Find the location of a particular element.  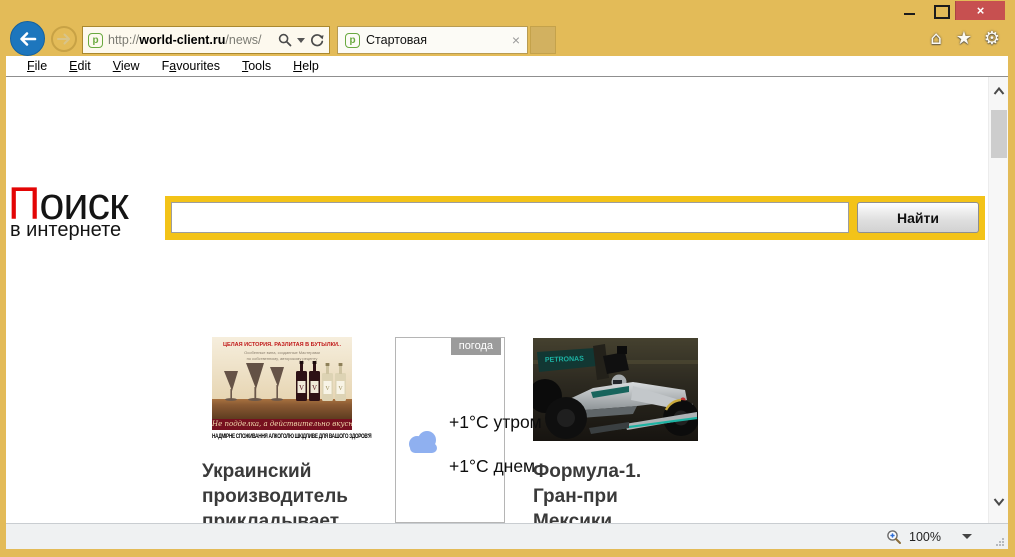

favorites-star-icon: ★ is located at coordinates (964, 39).